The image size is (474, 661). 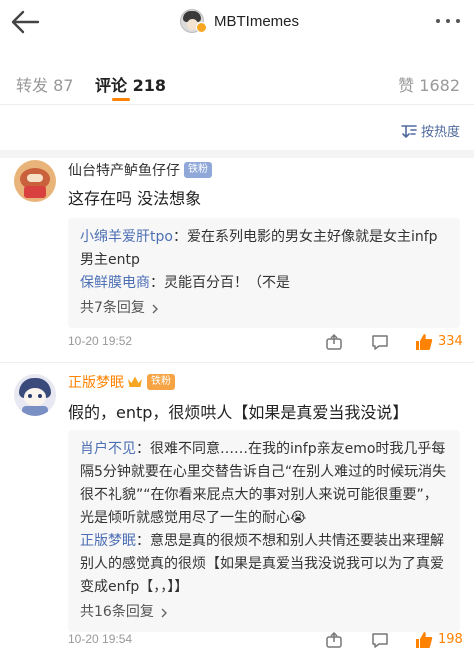 I want to click on comment-footer: 10-20 19:54 198, so click(x=265, y=640).